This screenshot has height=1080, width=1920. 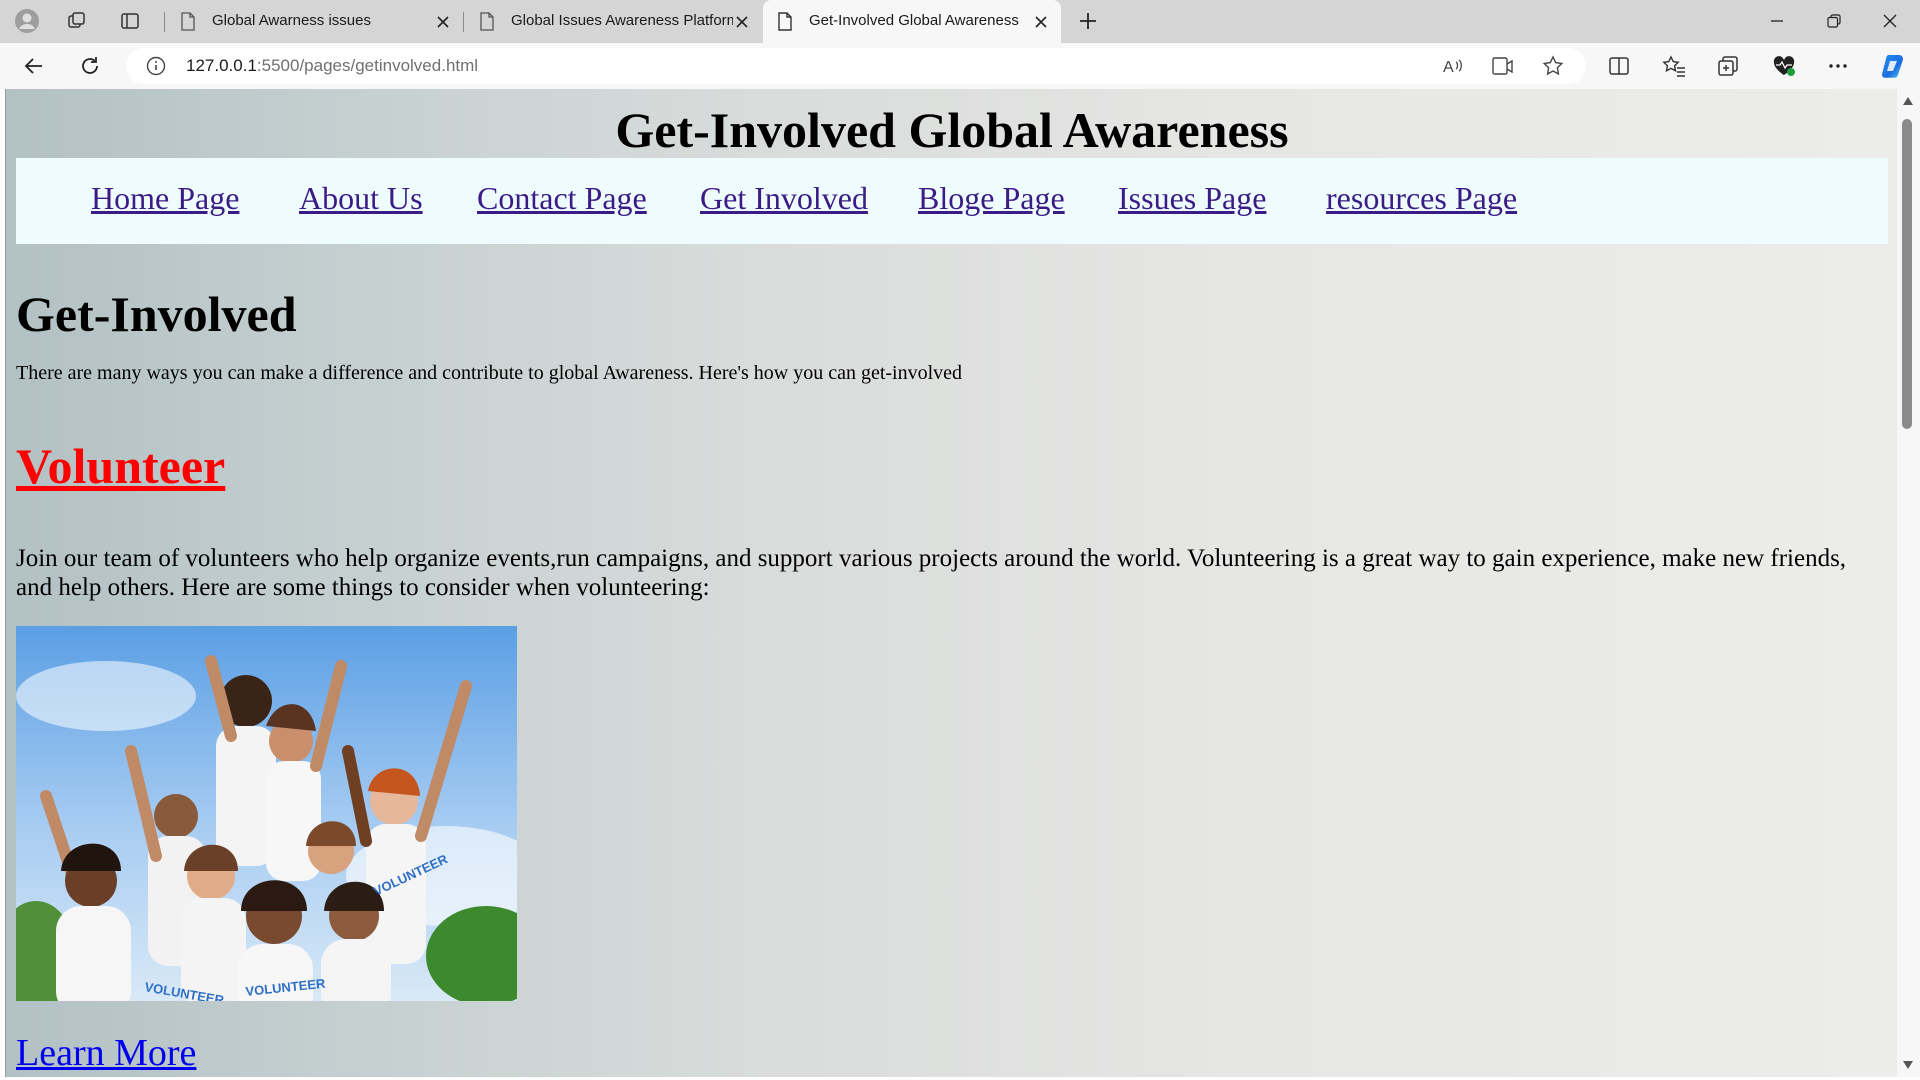 What do you see at coordinates (266, 813) in the screenshot?
I see `volunteer-image: VOLUNTEER VOLUNTEER VOLUNTEER` at bounding box center [266, 813].